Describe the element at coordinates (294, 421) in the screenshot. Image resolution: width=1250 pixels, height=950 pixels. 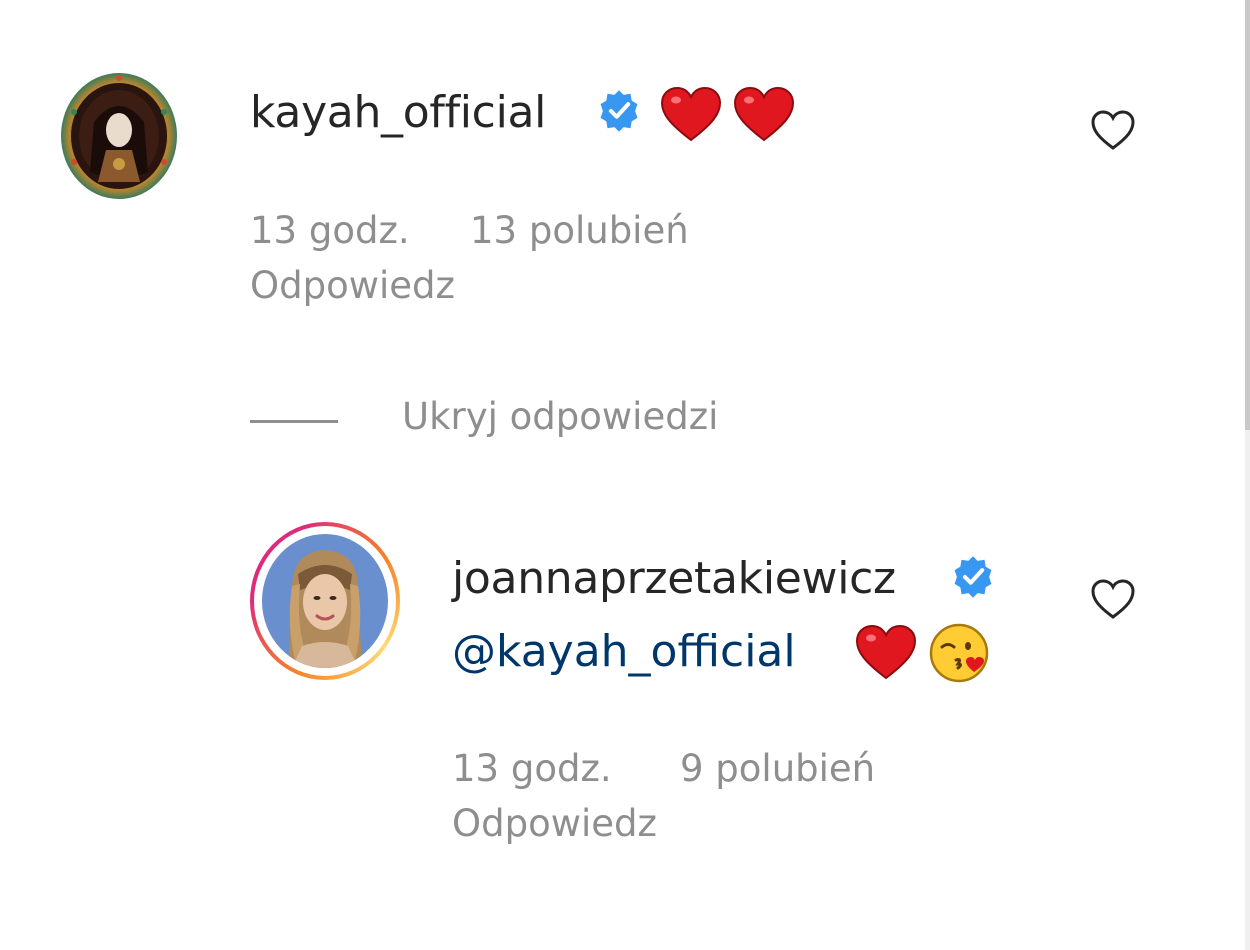
I see `hide-replies-line` at that location.